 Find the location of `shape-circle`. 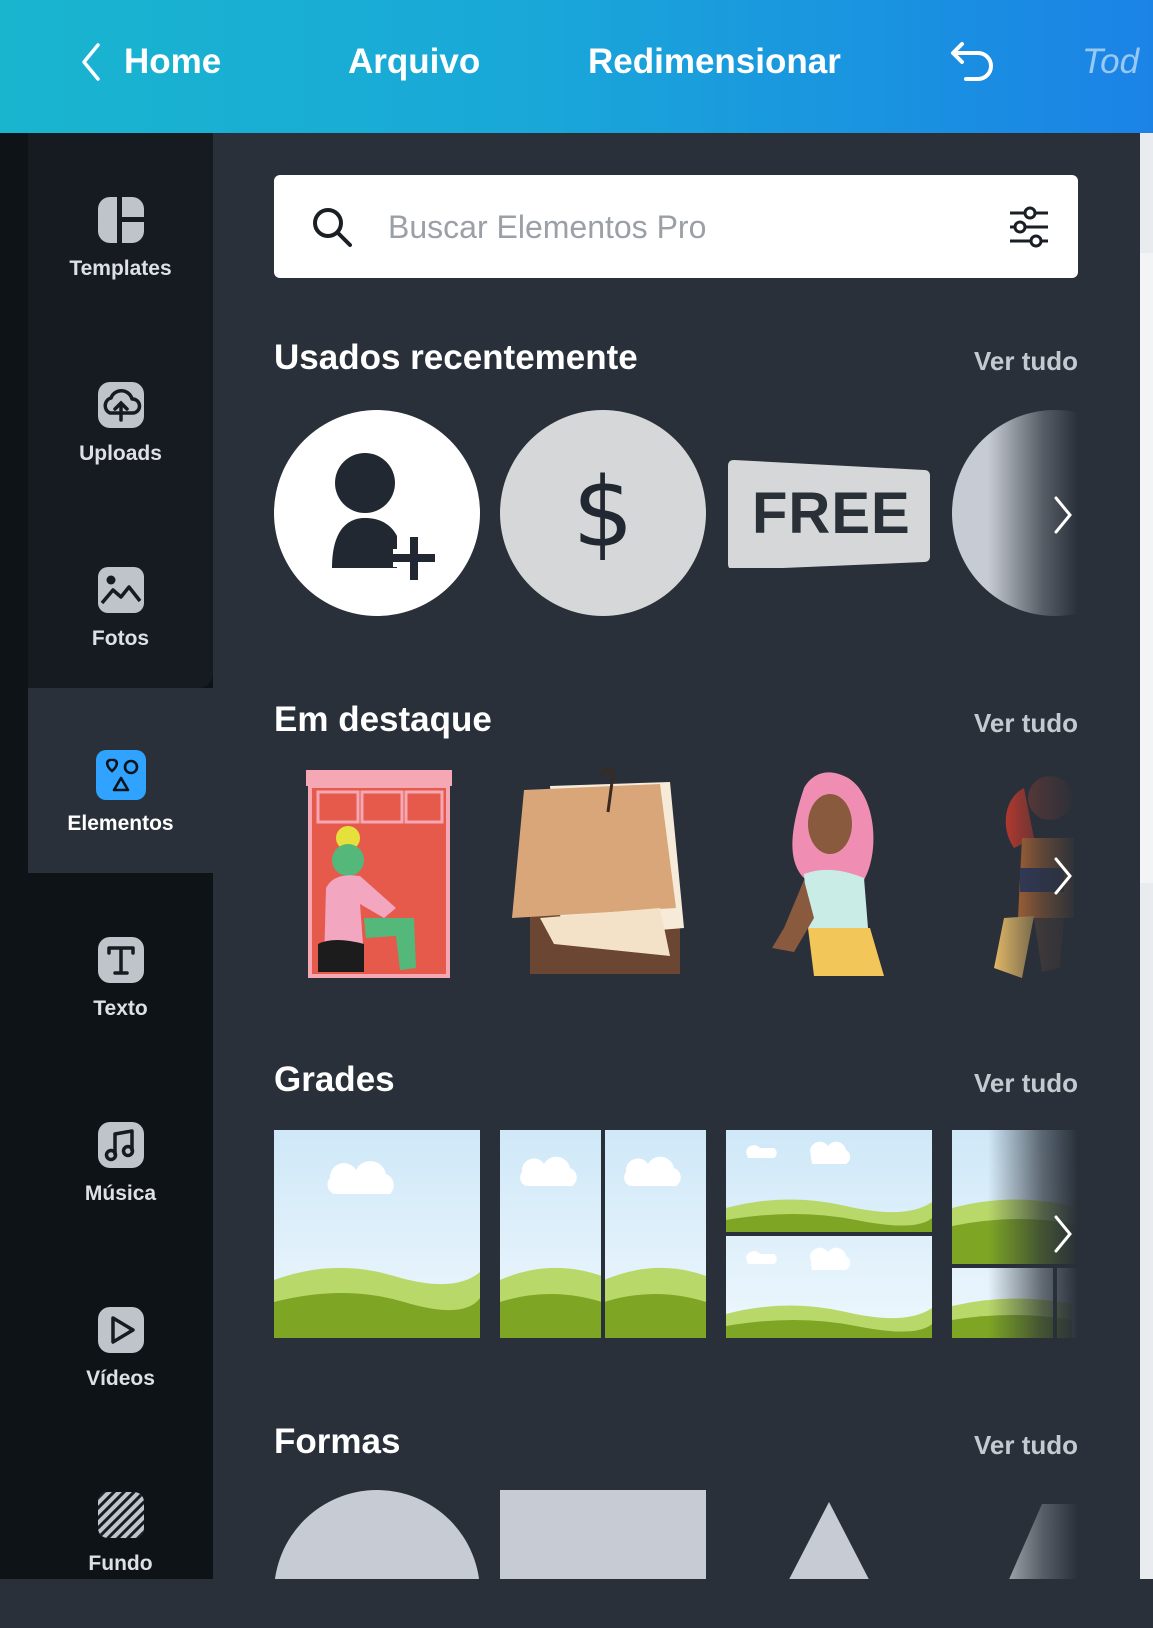

shape-circle is located at coordinates (377, 1534).